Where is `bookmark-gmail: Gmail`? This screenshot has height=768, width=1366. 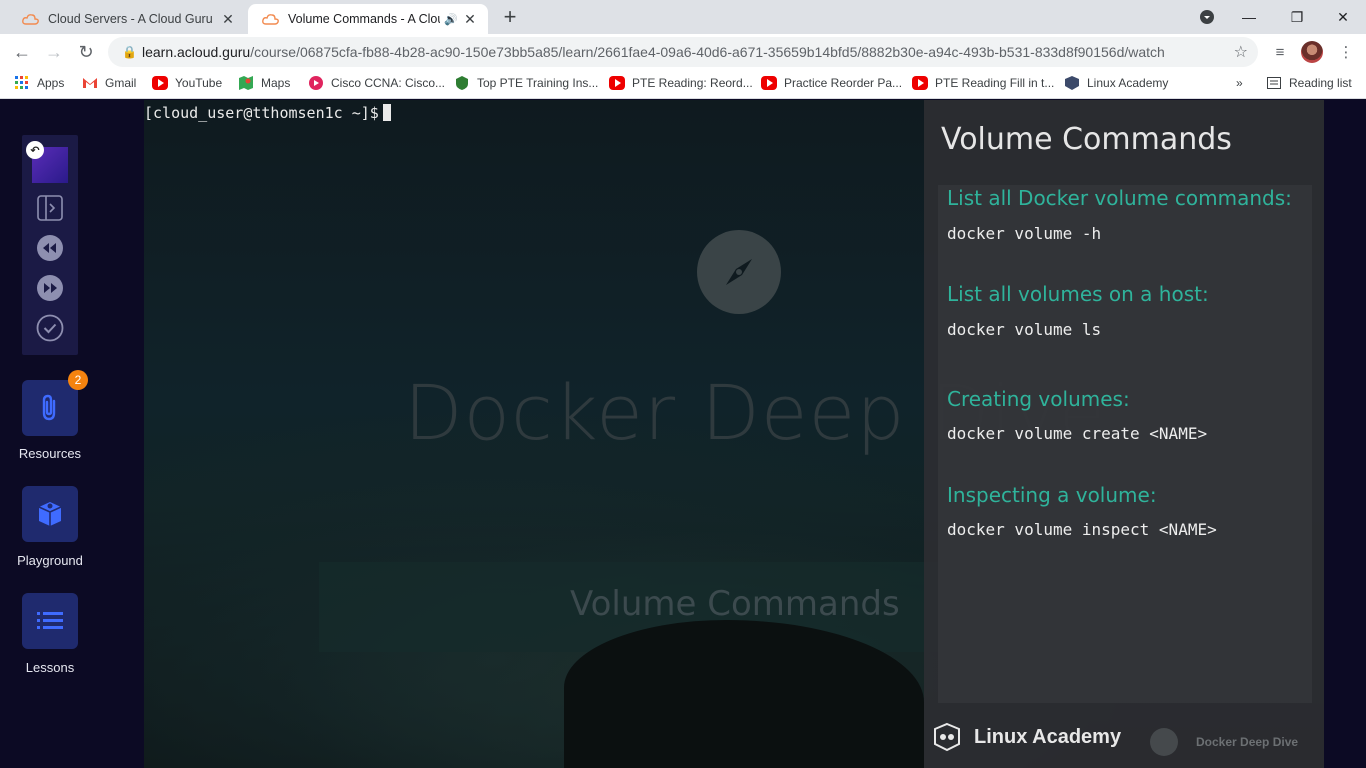
bookmark-gmail: Gmail is located at coordinates (109, 83).